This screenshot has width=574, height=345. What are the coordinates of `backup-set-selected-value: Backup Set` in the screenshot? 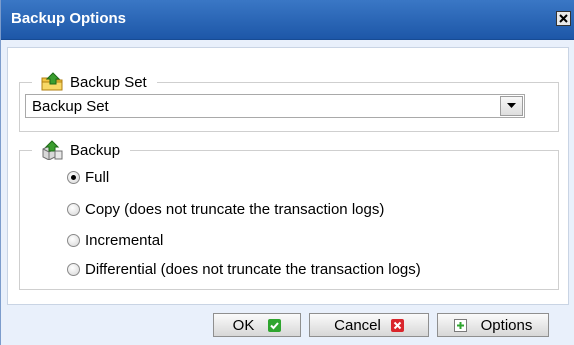 It's located at (70, 106).